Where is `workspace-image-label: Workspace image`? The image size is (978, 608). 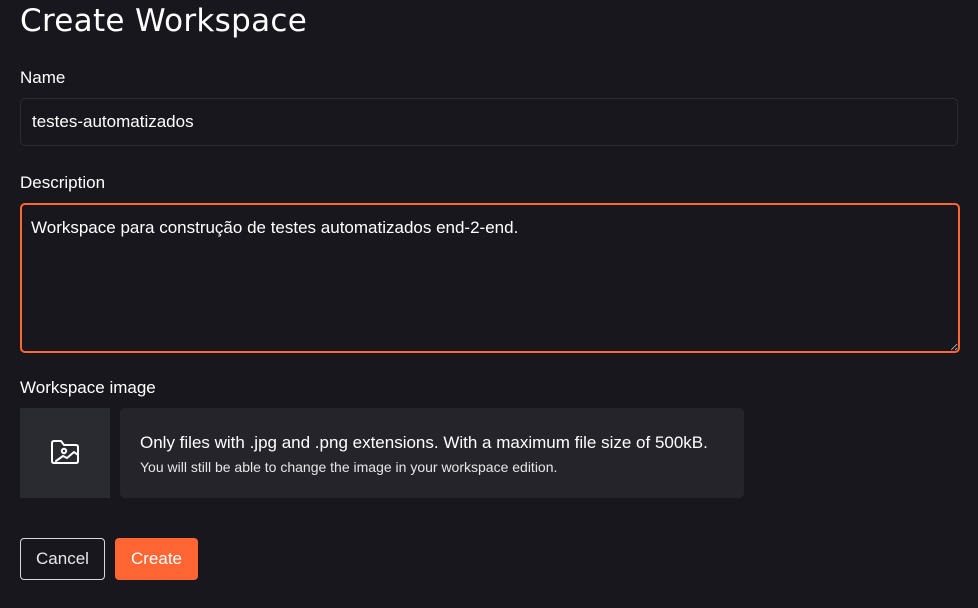 workspace-image-label: Workspace image is located at coordinates (88, 387).